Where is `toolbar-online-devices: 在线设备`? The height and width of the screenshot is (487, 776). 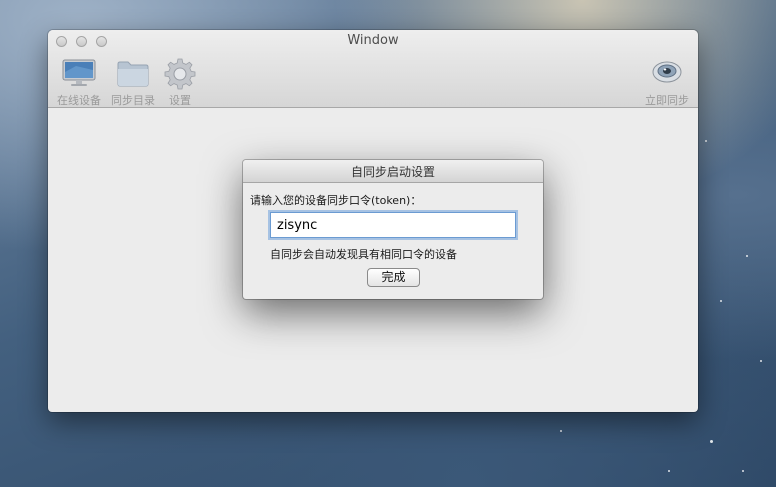
toolbar-online-devices: 在线设备 is located at coordinates (79, 82).